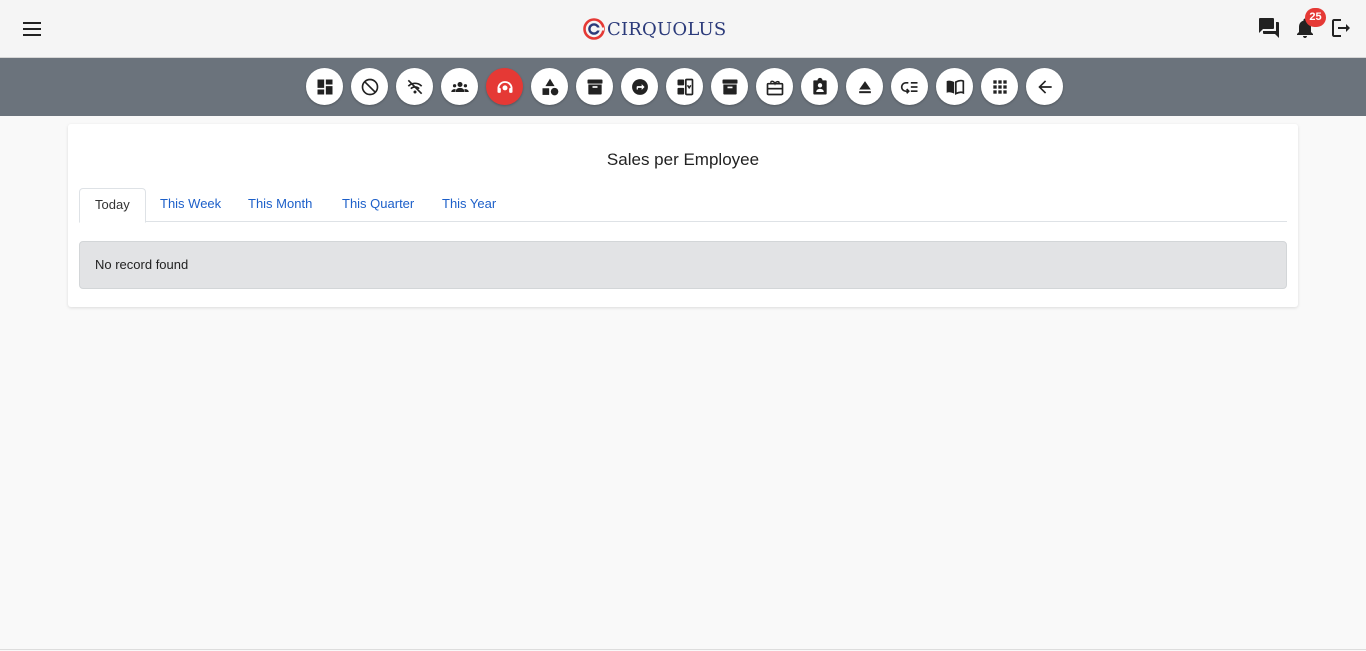 This screenshot has height=651, width=1366. I want to click on chat-icon, so click(1269, 28).